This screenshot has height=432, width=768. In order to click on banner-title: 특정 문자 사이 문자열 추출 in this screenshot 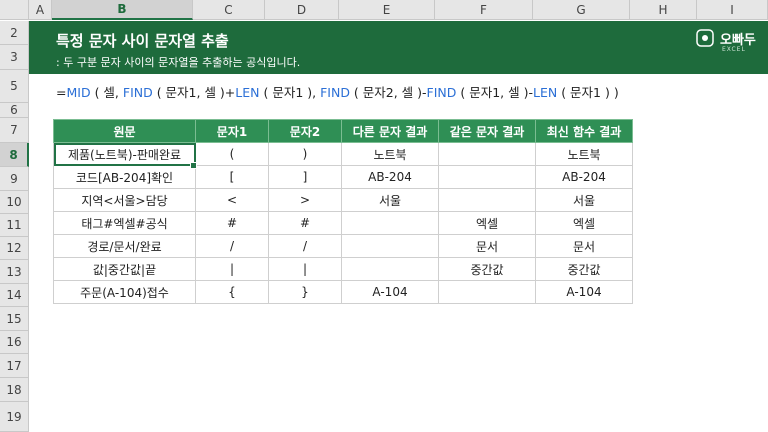, I will do `click(142, 41)`.